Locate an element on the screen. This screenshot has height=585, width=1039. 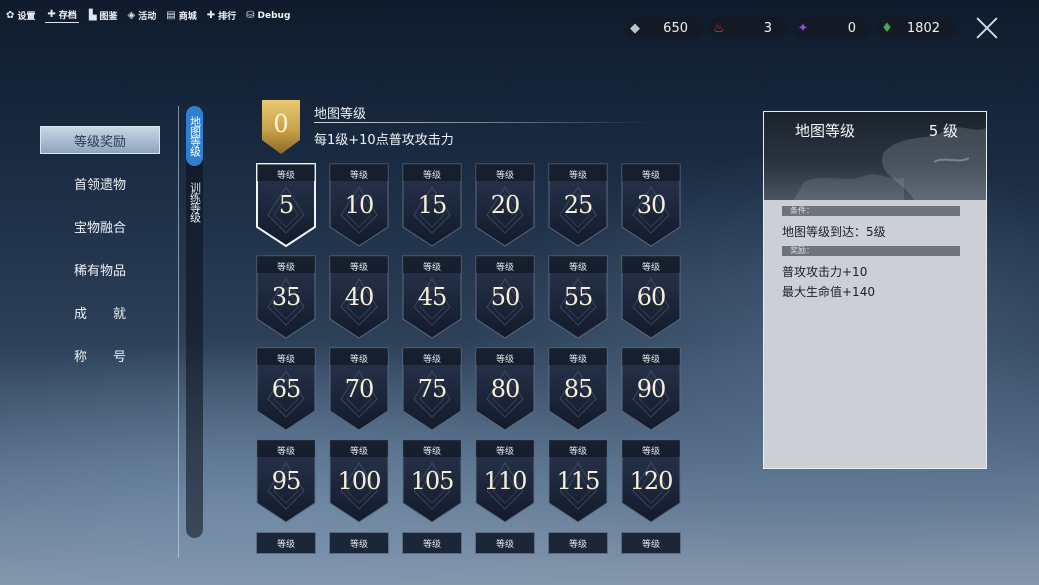
level-badge: 等级 15 is located at coordinates (432, 205).